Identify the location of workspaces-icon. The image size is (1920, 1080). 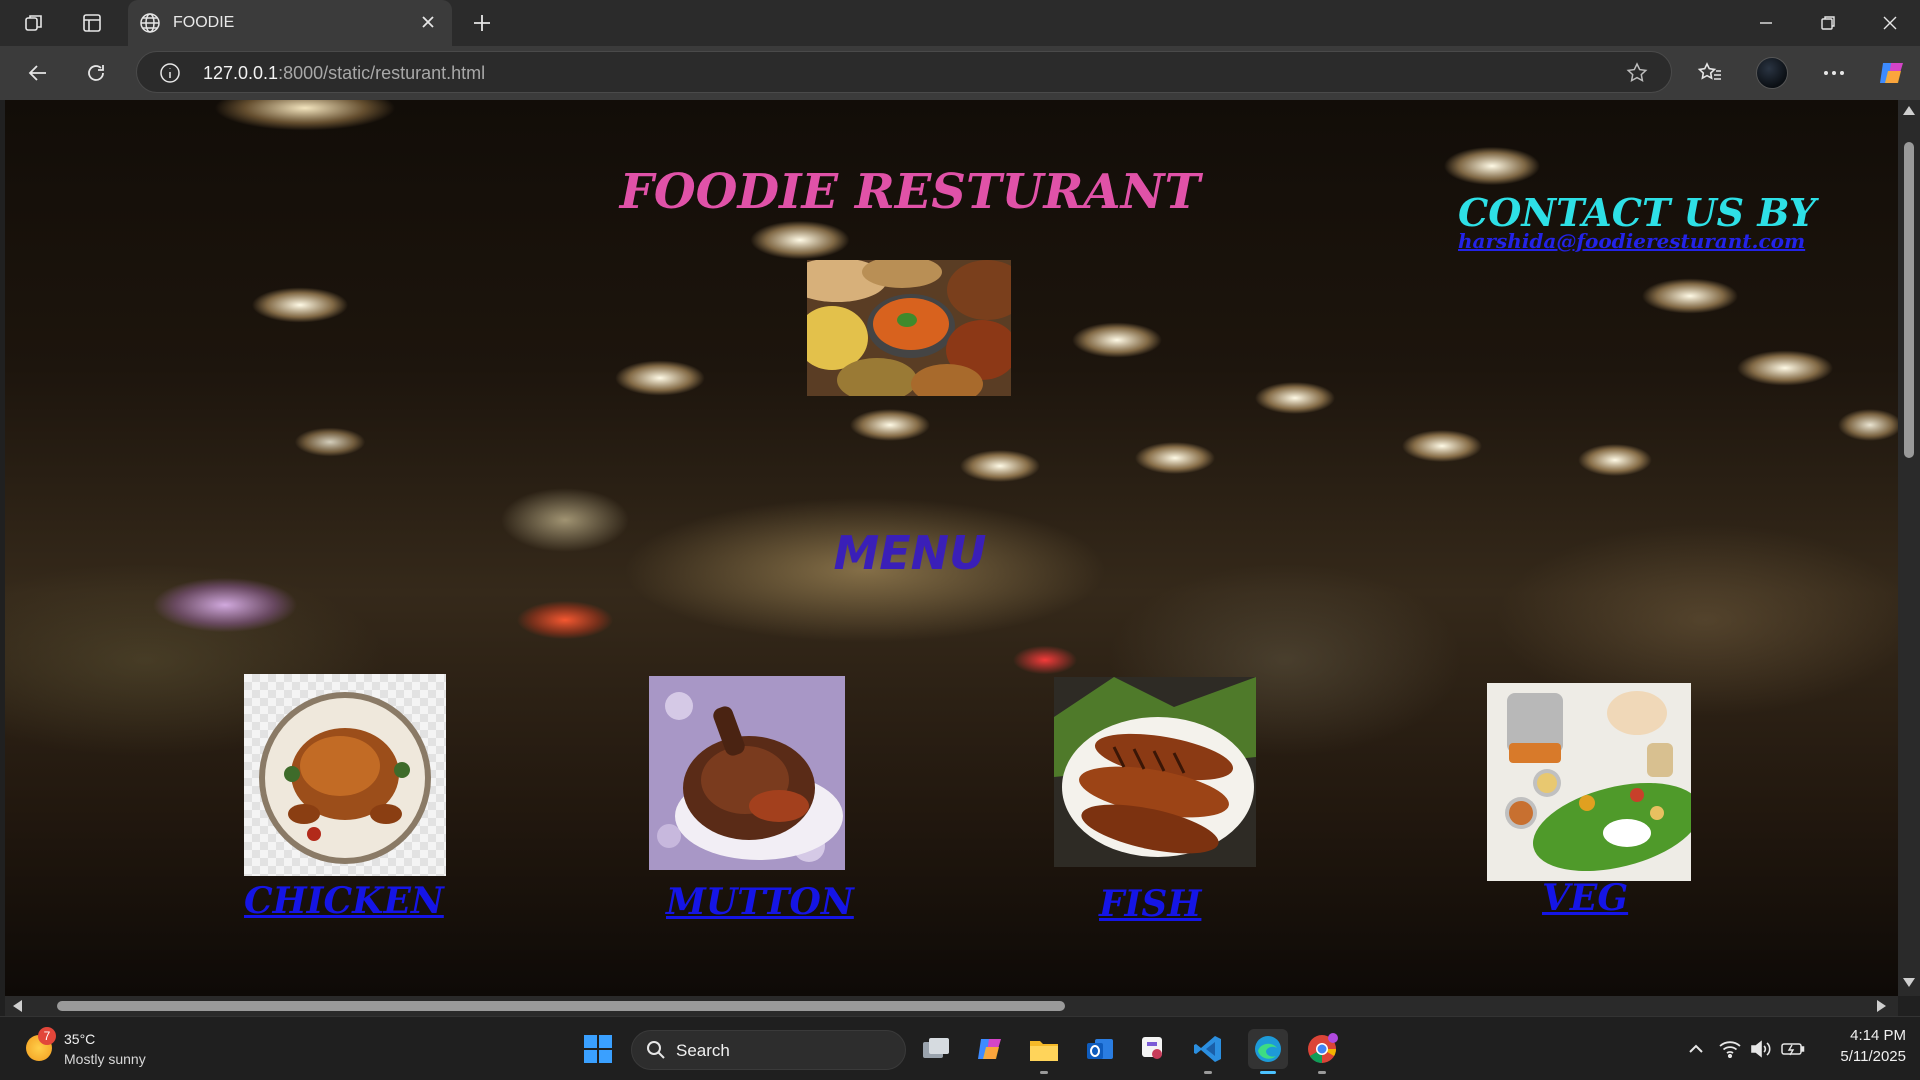
(34, 23).